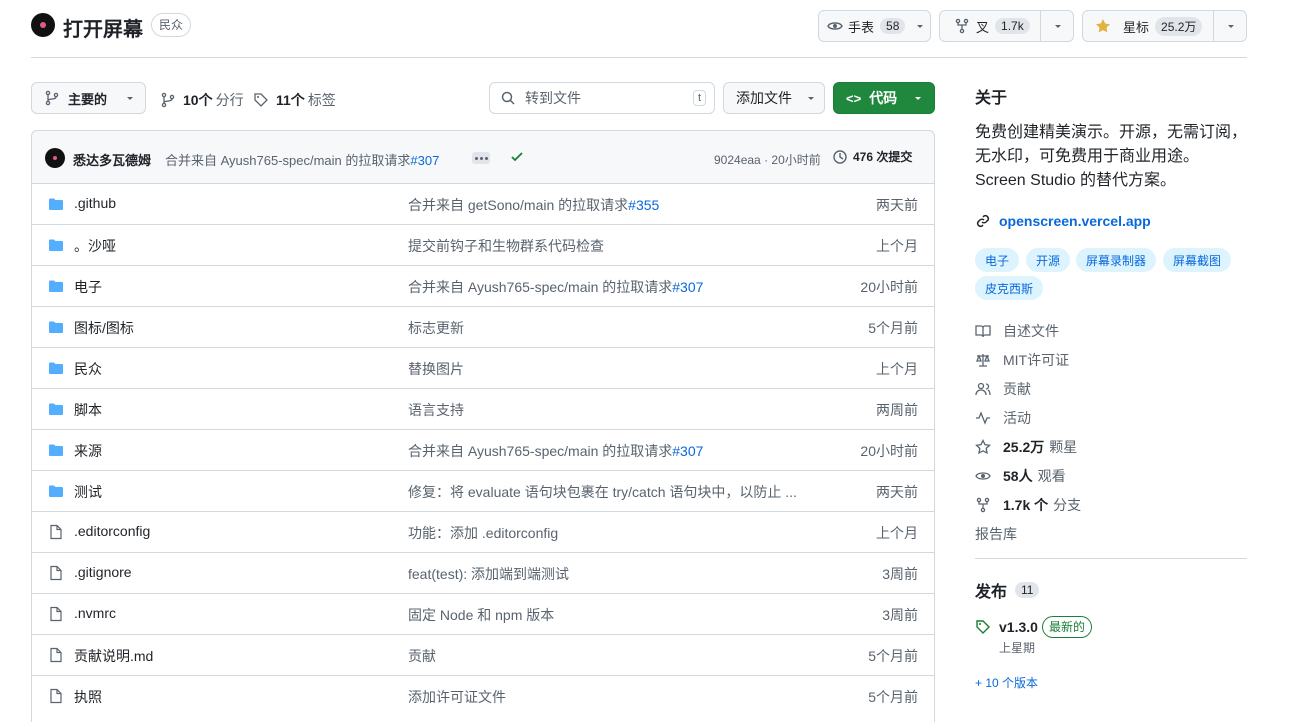  Describe the element at coordinates (436, 369) in the screenshot. I see `file-commit-message: 替换图片` at that location.